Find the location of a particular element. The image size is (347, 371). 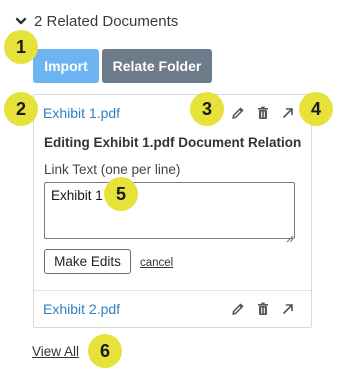

callout-6: 6 is located at coordinates (105, 351).